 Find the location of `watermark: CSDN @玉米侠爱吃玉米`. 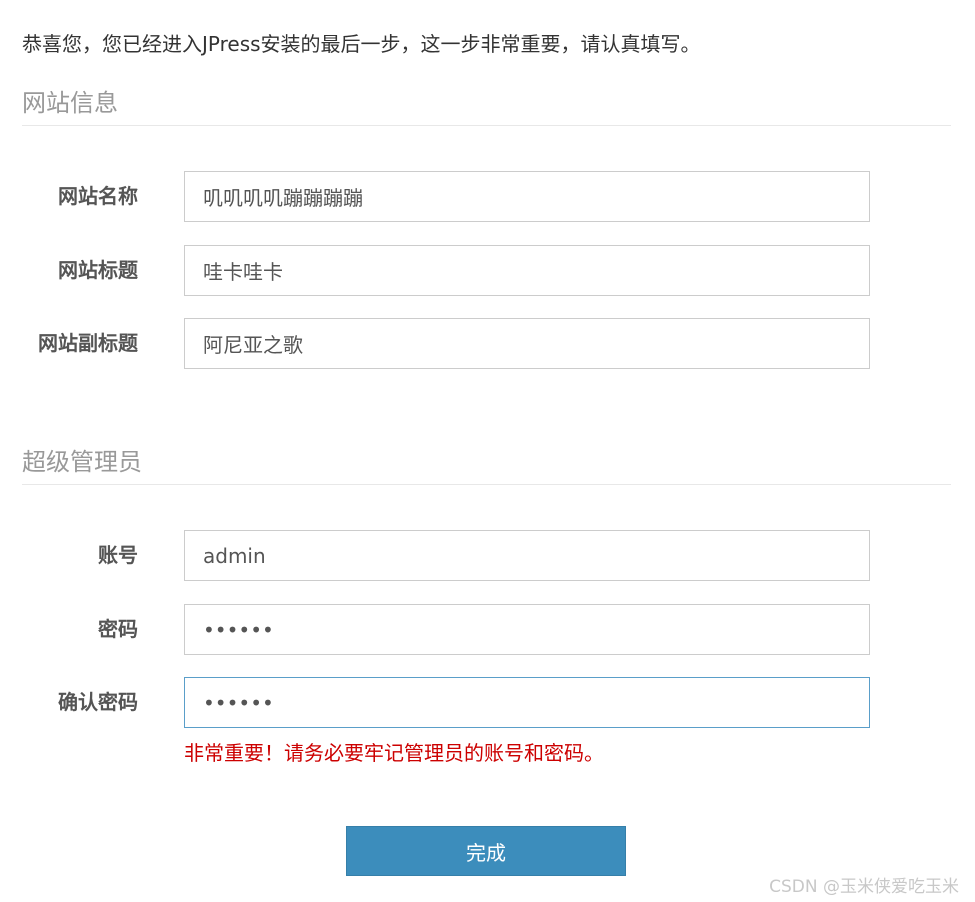

watermark: CSDN @玉米侠爱吃玉米 is located at coordinates (864, 887).